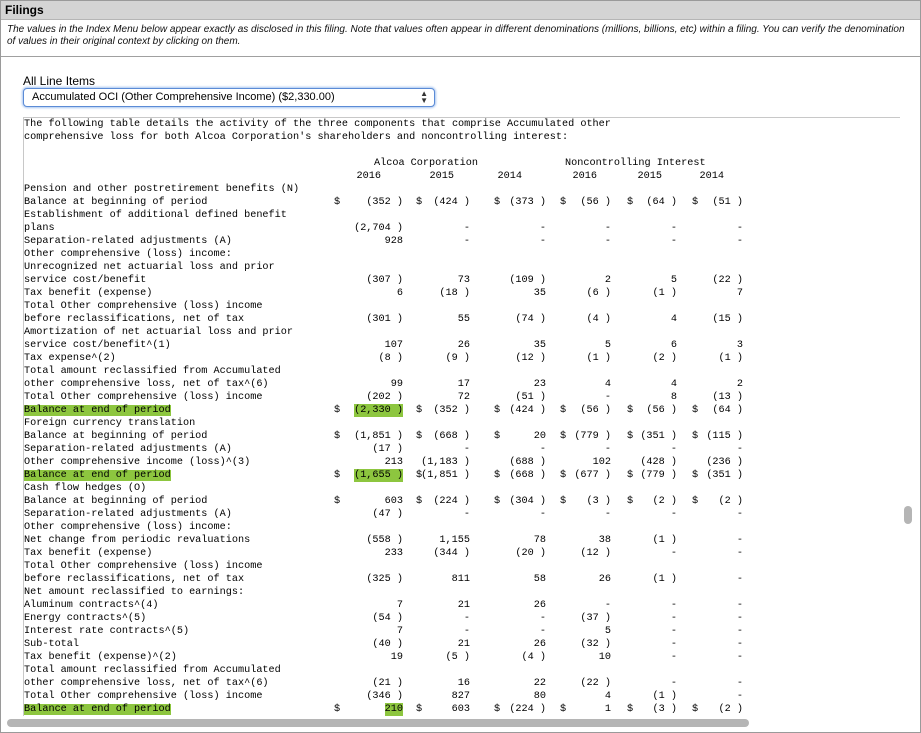  What do you see at coordinates (515, 553) in the screenshot?
I see `table-cell: (20 )` at bounding box center [515, 553].